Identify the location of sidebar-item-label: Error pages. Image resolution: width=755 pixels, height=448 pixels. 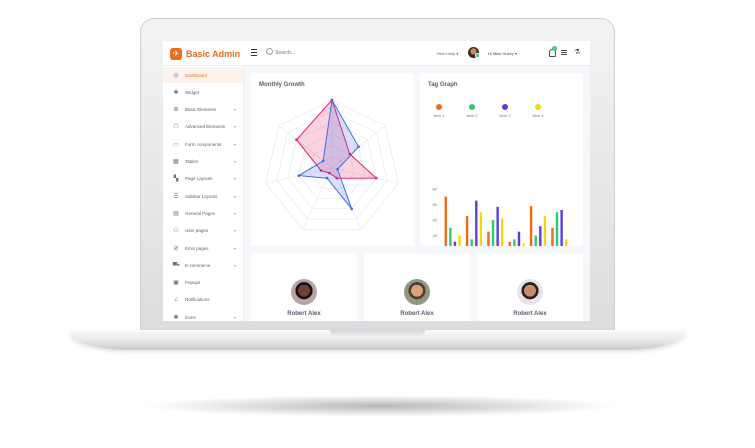
(197, 248).